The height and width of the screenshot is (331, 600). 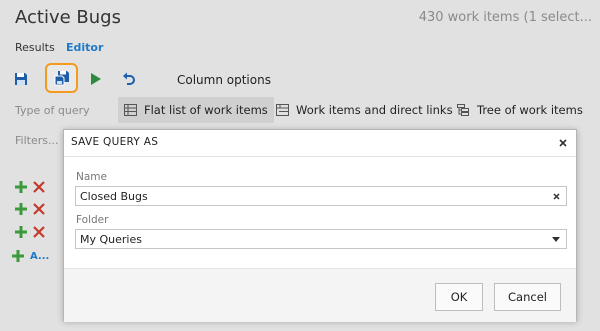 What do you see at coordinates (84, 47) in the screenshot?
I see `tab-editor: Editor` at bounding box center [84, 47].